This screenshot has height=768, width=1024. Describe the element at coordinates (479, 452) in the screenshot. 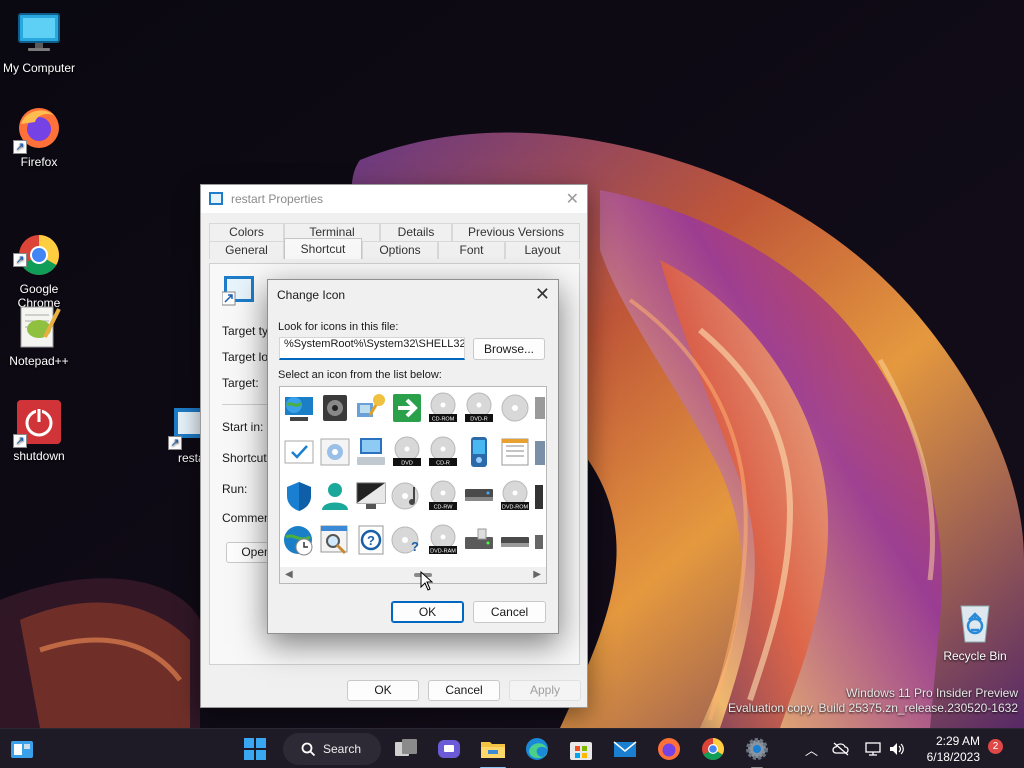

I see `media-player-icon` at that location.